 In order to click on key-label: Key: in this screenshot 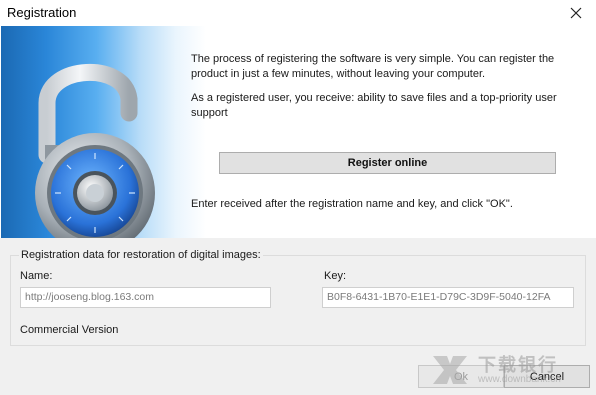, I will do `click(335, 276)`.